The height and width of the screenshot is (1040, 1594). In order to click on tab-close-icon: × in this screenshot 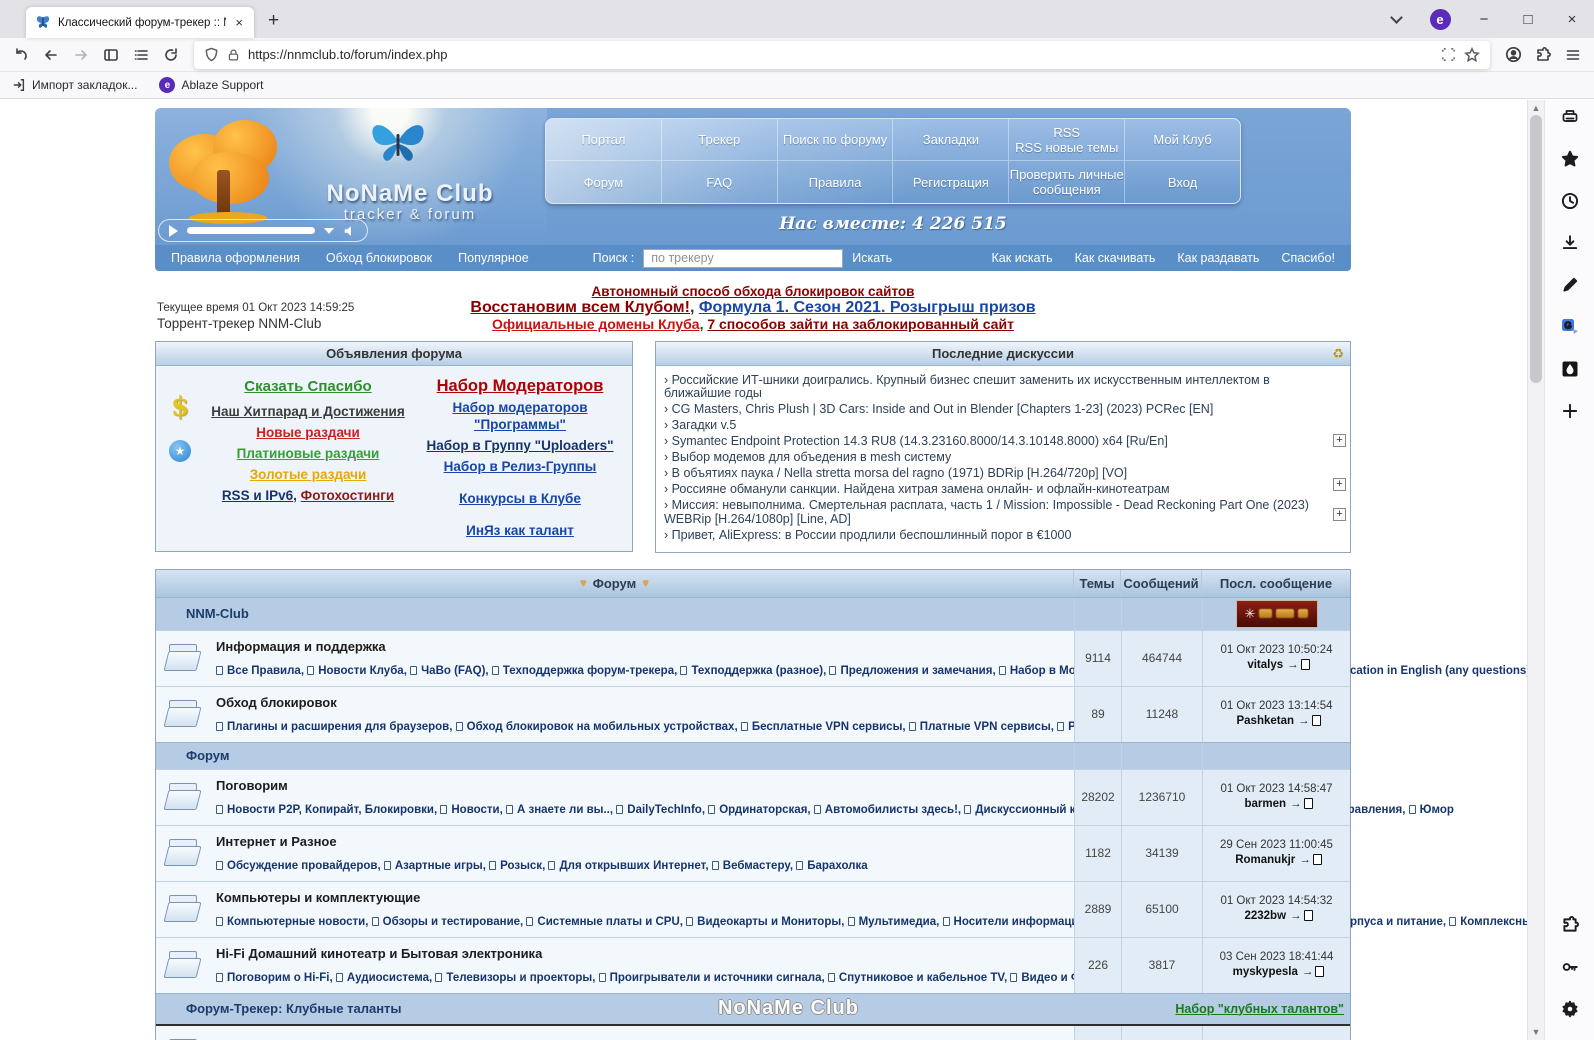, I will do `click(239, 22)`.